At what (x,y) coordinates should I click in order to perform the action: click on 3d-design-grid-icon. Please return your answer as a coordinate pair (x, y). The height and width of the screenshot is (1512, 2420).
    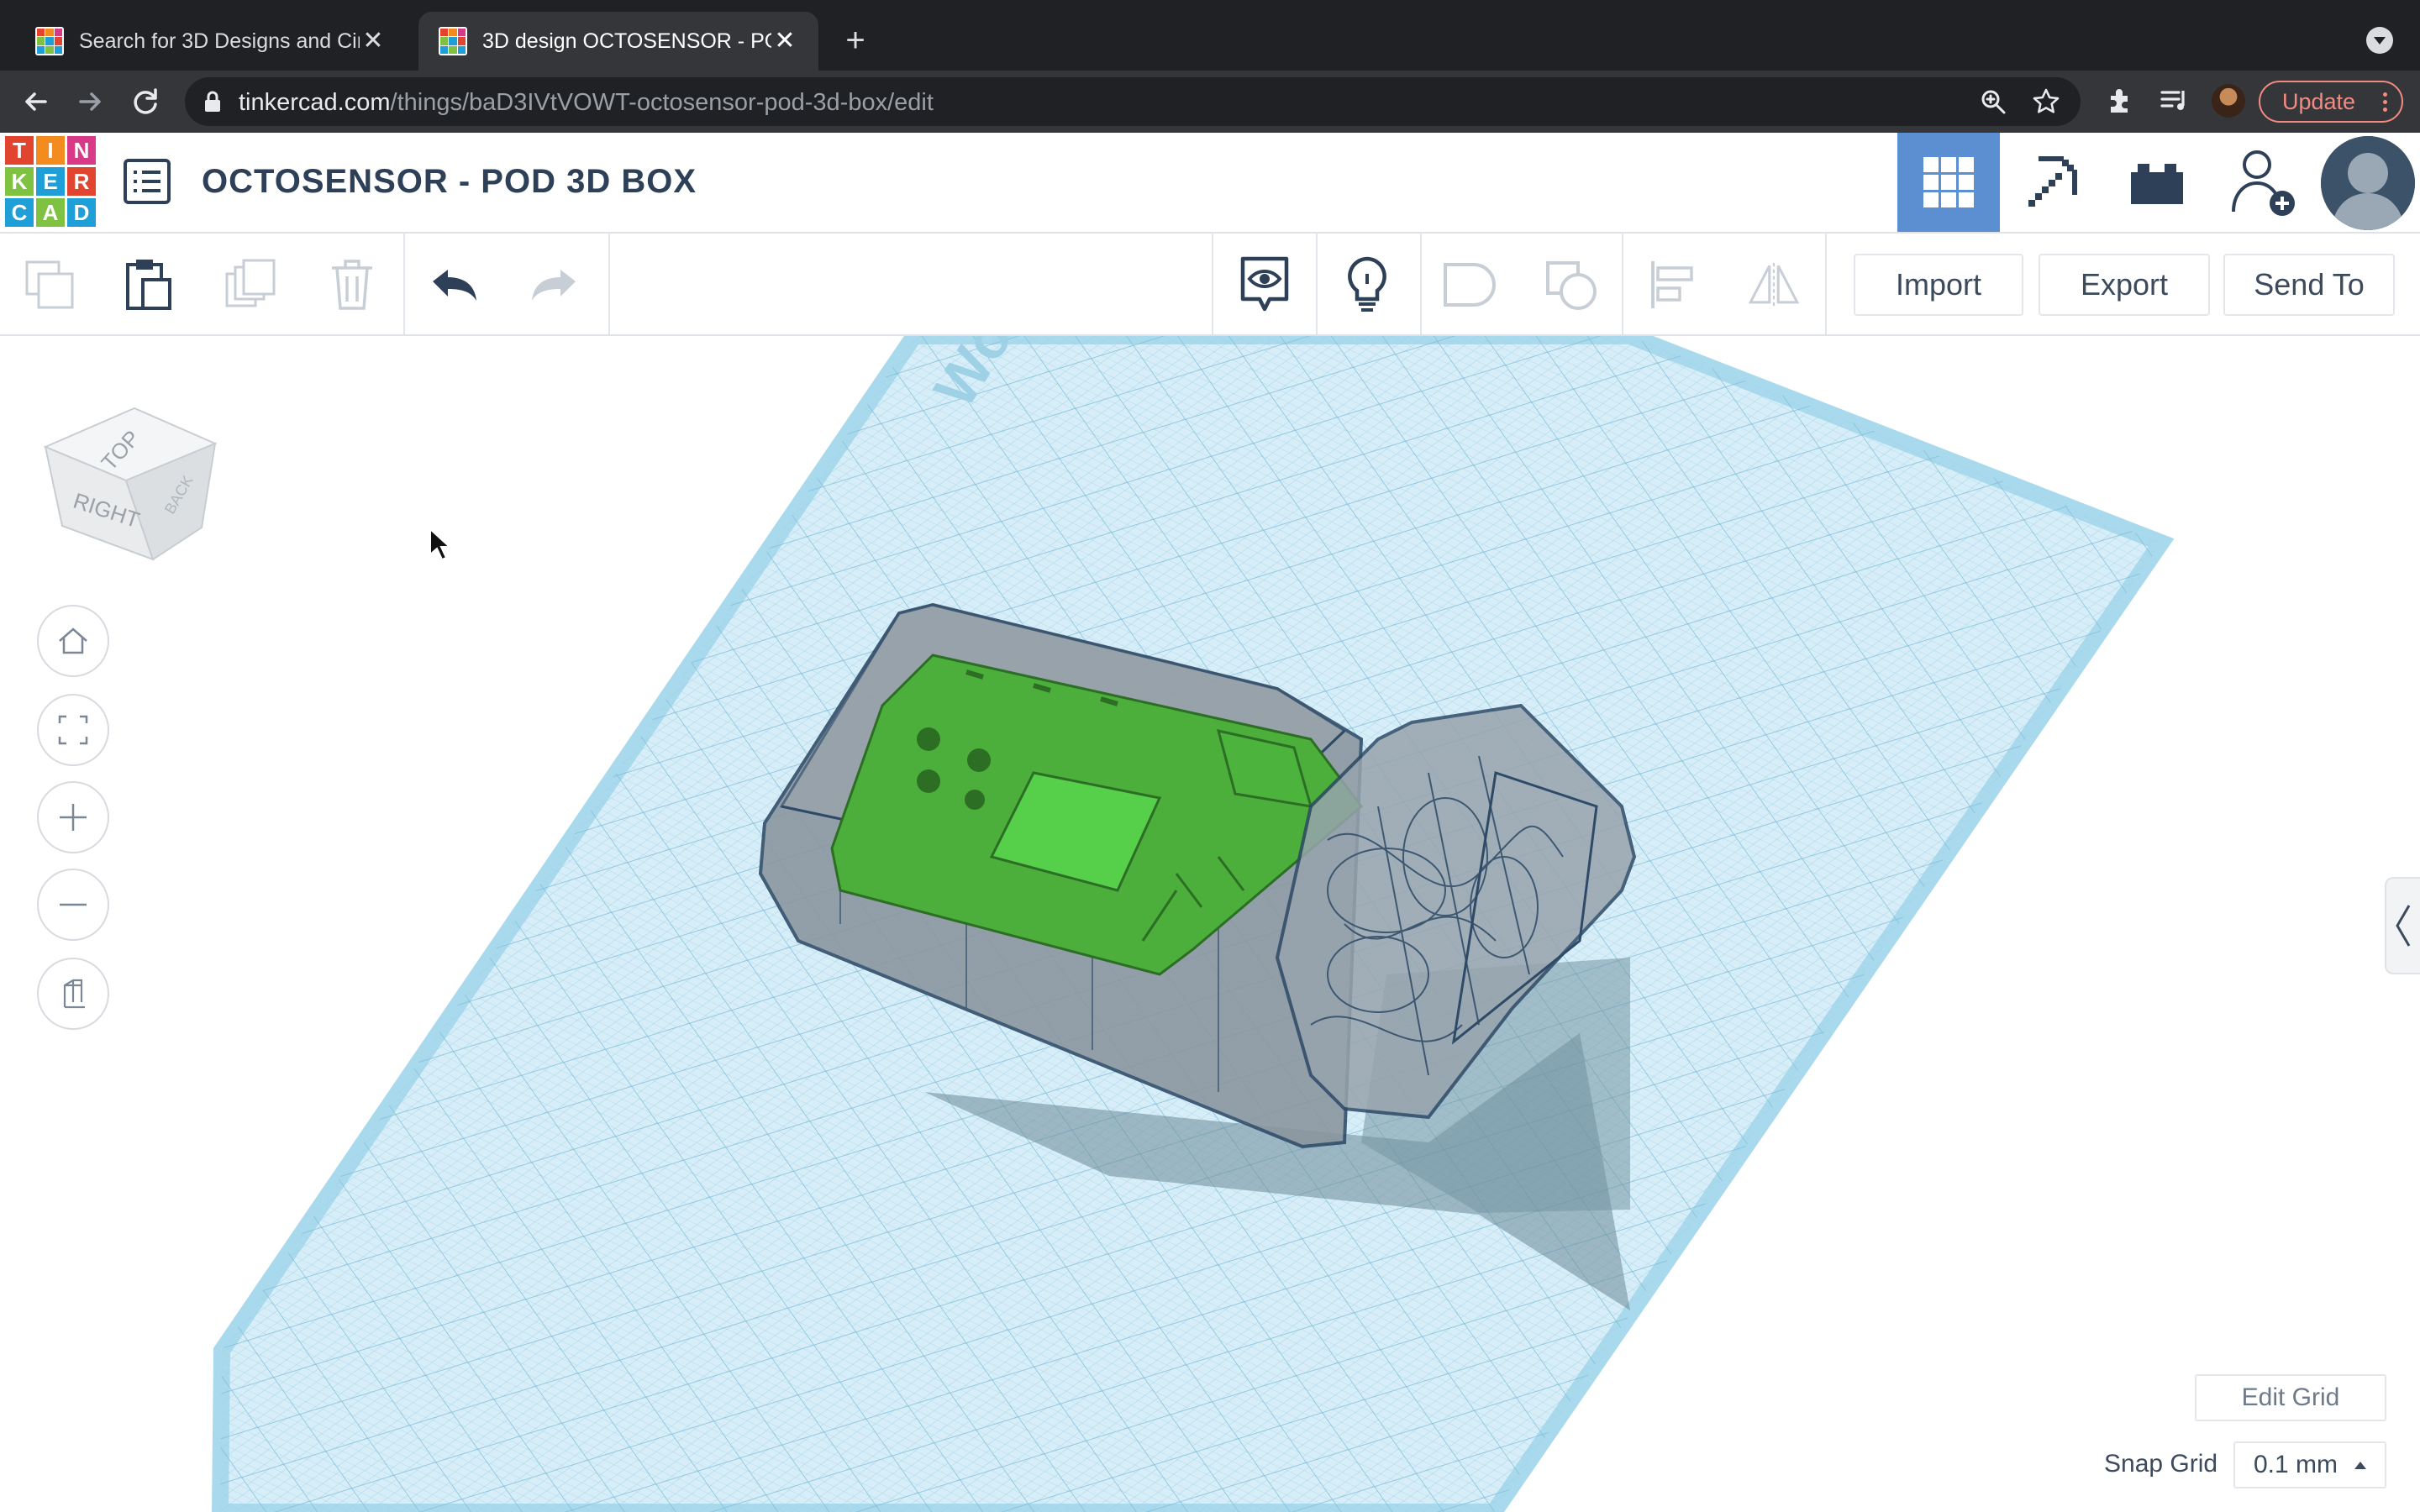
    Looking at the image, I should click on (1948, 182).